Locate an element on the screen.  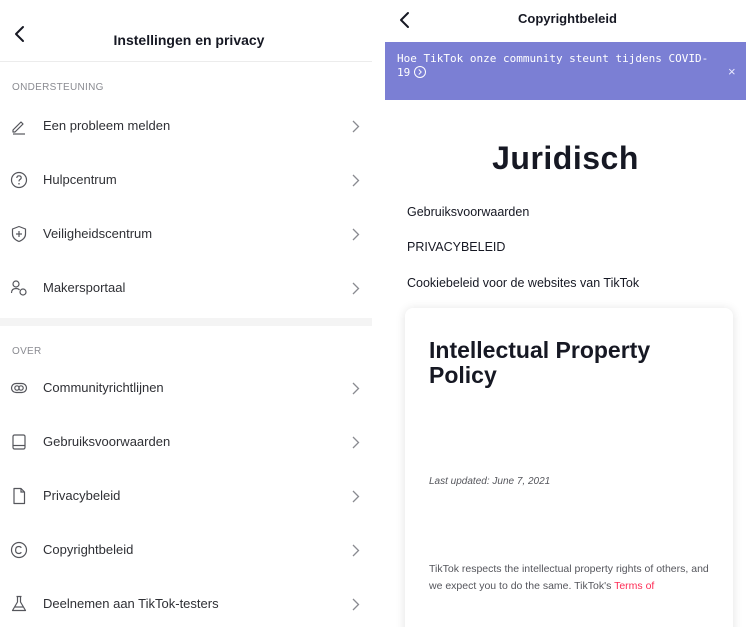
guidelines-icon is located at coordinates (19, 388).